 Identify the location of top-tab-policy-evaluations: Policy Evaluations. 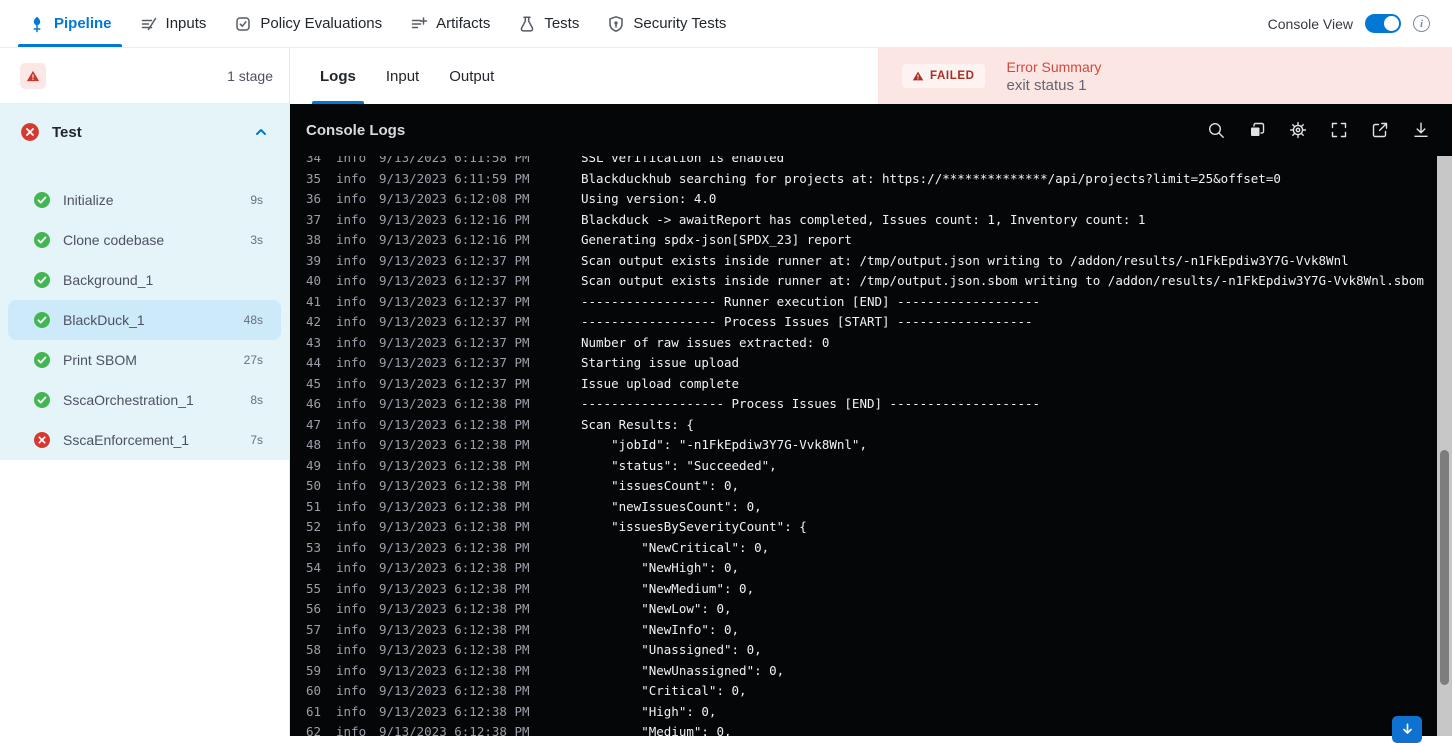
(308, 23).